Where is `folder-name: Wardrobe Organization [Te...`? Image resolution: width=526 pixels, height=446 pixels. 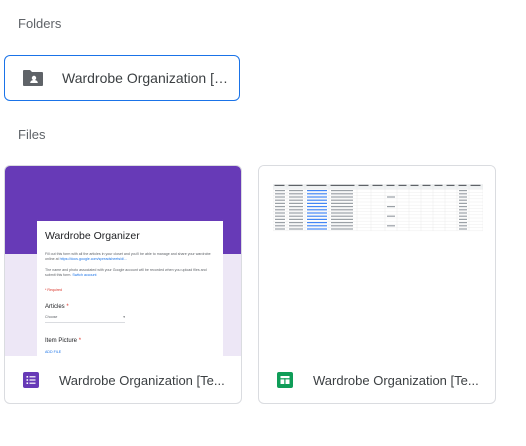
folder-name: Wardrobe Organization [Te... is located at coordinates (147, 78).